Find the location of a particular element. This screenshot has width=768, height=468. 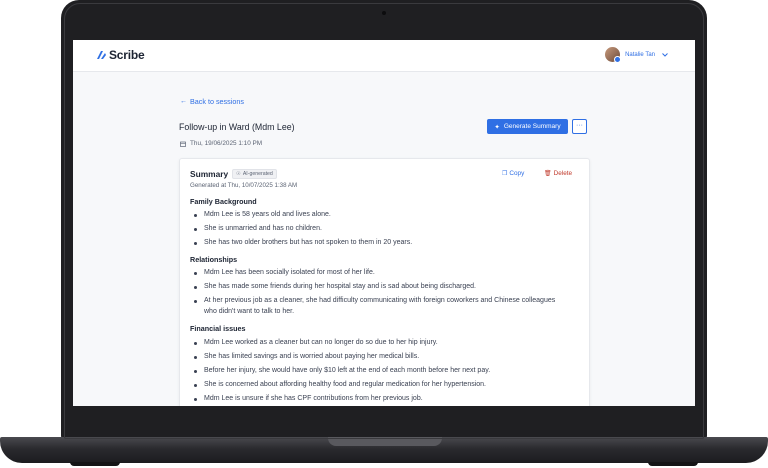

summary-title: Summary is located at coordinates (209, 174).